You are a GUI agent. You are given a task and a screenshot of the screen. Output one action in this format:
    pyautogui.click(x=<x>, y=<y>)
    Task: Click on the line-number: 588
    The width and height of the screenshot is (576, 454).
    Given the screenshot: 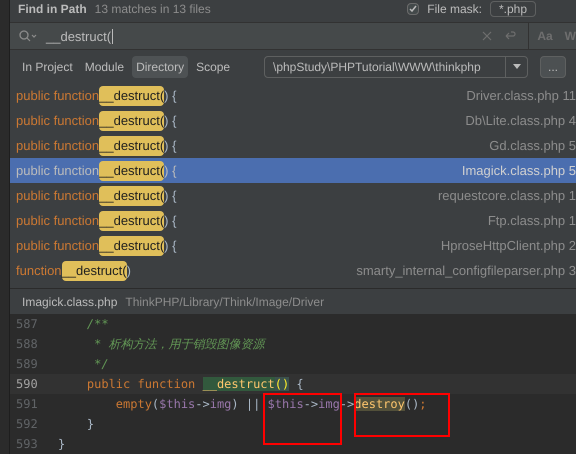 What is the action you would take?
    pyautogui.click(x=27, y=344)
    